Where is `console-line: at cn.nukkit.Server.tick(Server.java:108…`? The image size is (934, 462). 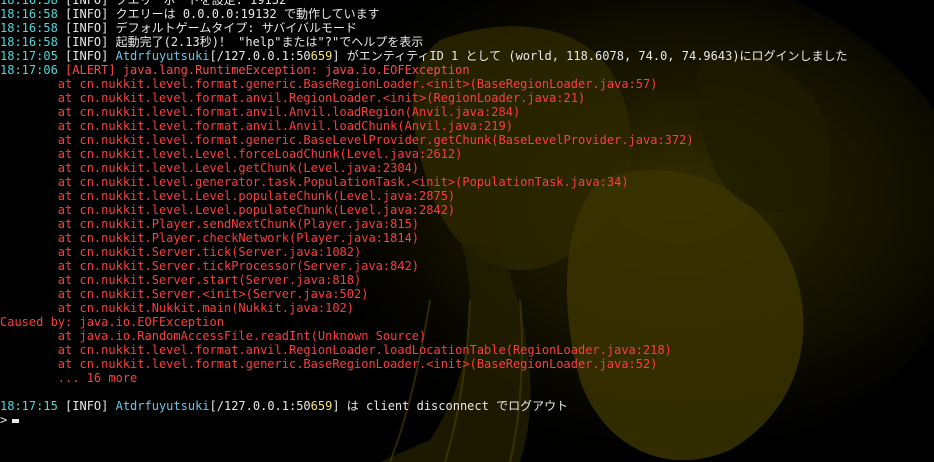 console-line: at cn.nukkit.Server.tick(Server.java:108… is located at coordinates (467, 252).